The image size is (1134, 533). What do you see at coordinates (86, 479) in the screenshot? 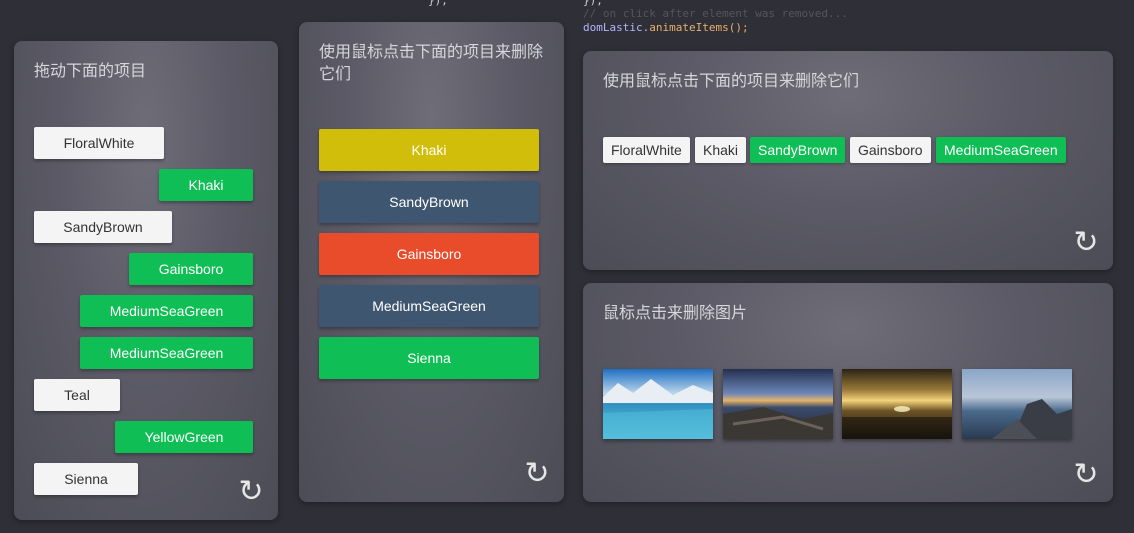
I see `drag-item: Sienna` at bounding box center [86, 479].